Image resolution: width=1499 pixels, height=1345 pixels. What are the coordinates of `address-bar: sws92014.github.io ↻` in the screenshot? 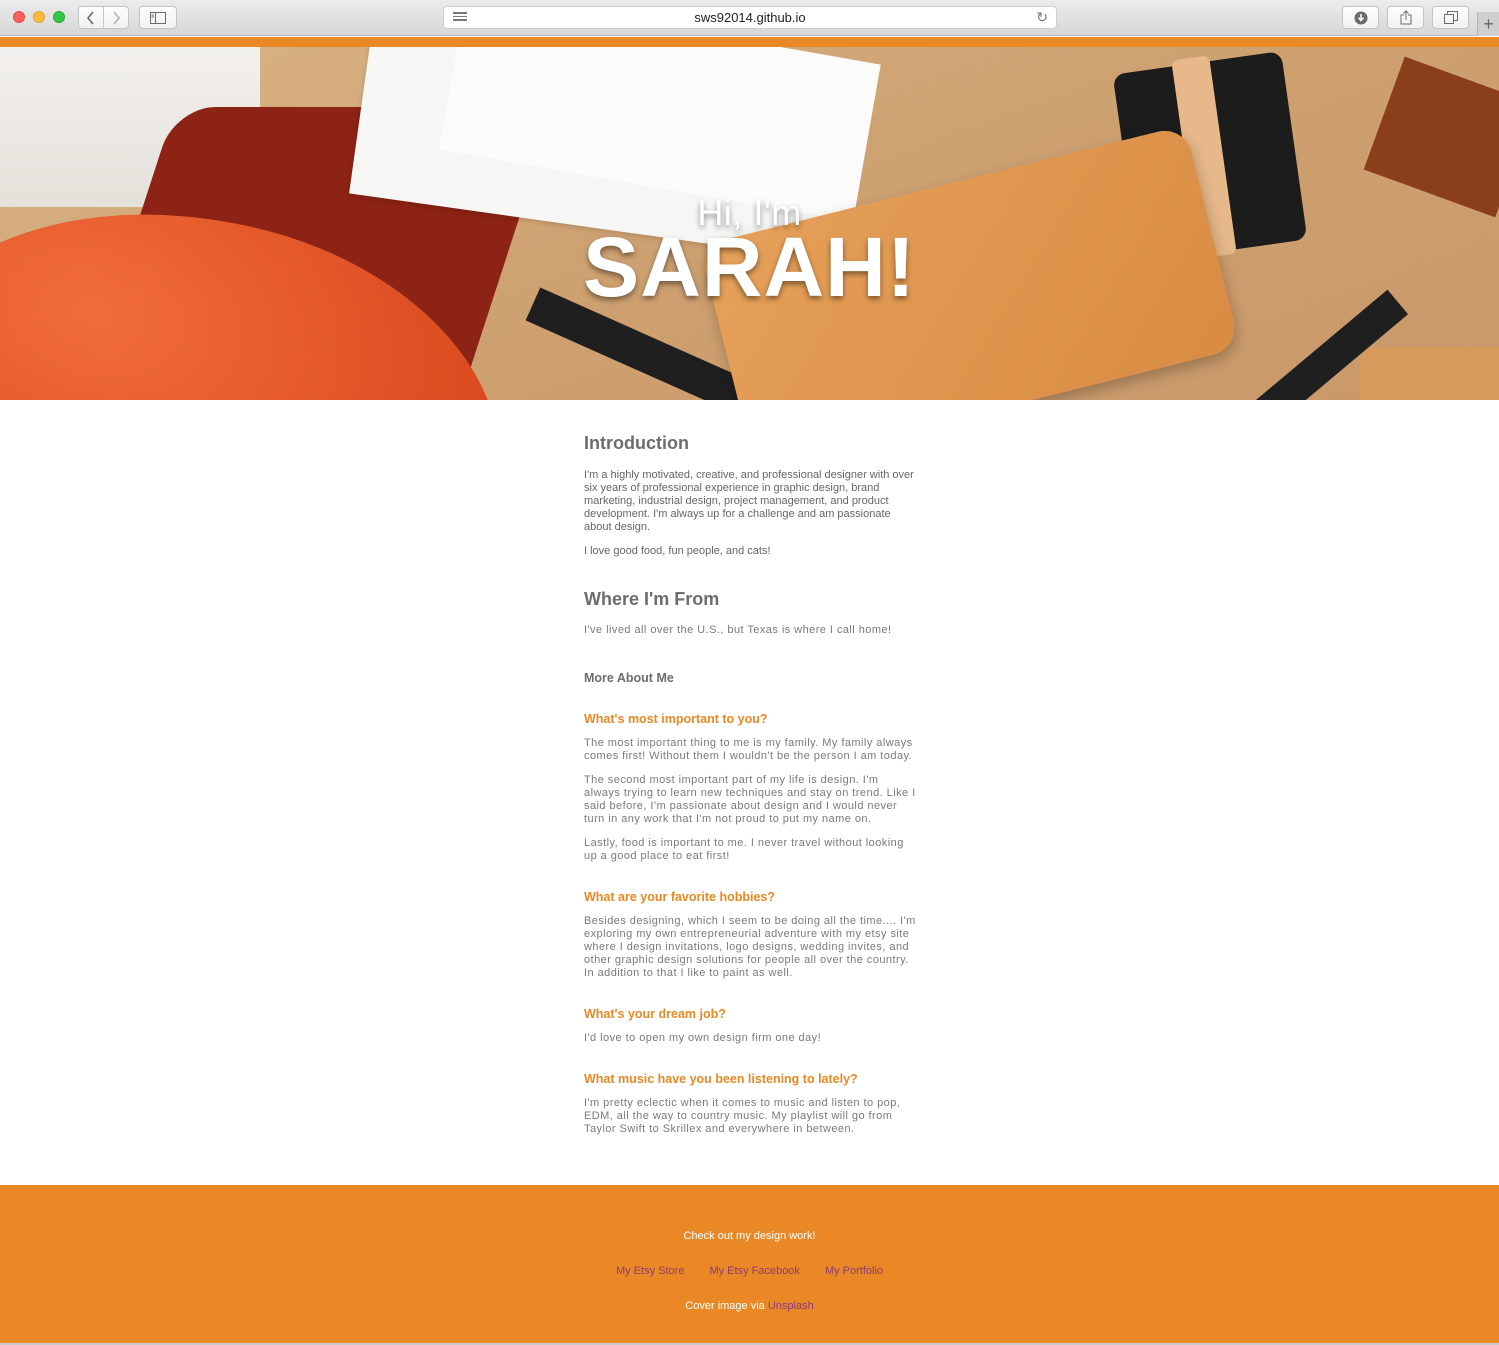 It's located at (750, 17).